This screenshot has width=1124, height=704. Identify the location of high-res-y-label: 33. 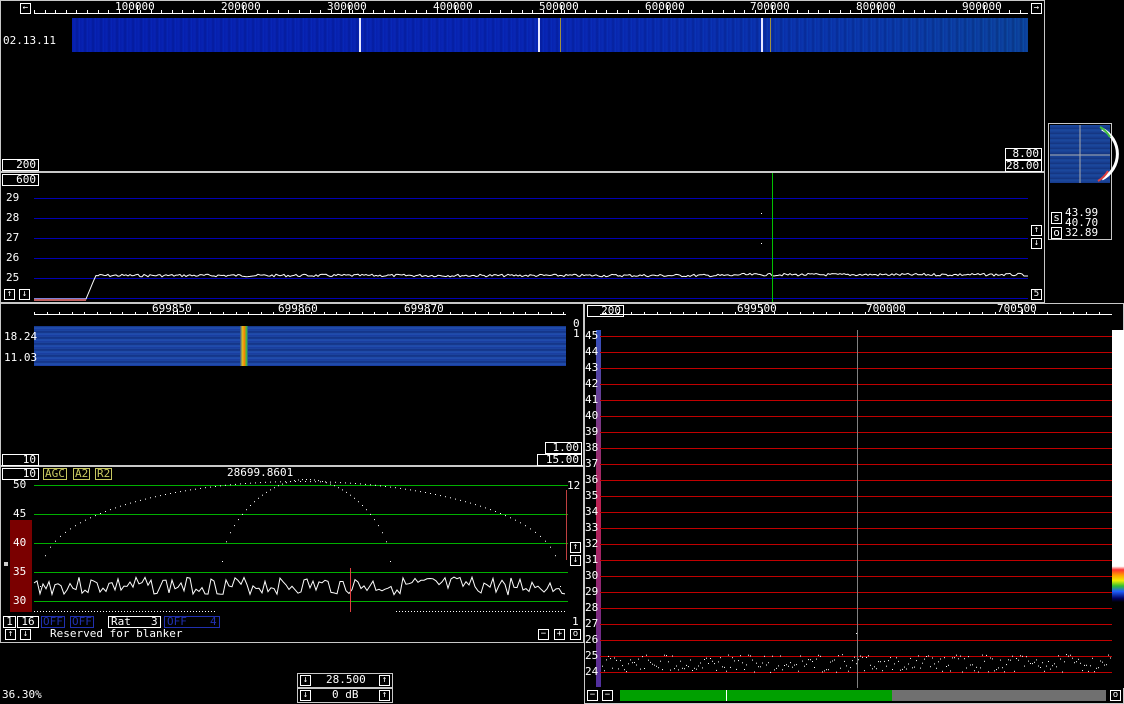
(592, 527).